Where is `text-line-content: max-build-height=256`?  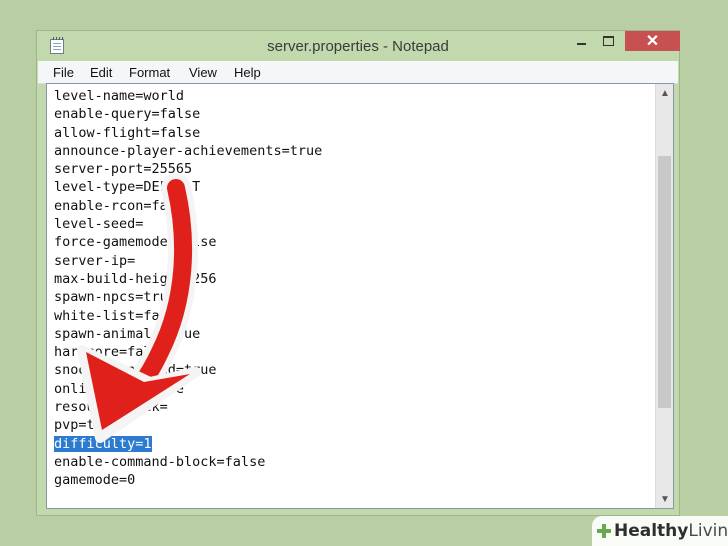
text-line-content: max-build-height=256 is located at coordinates (135, 278).